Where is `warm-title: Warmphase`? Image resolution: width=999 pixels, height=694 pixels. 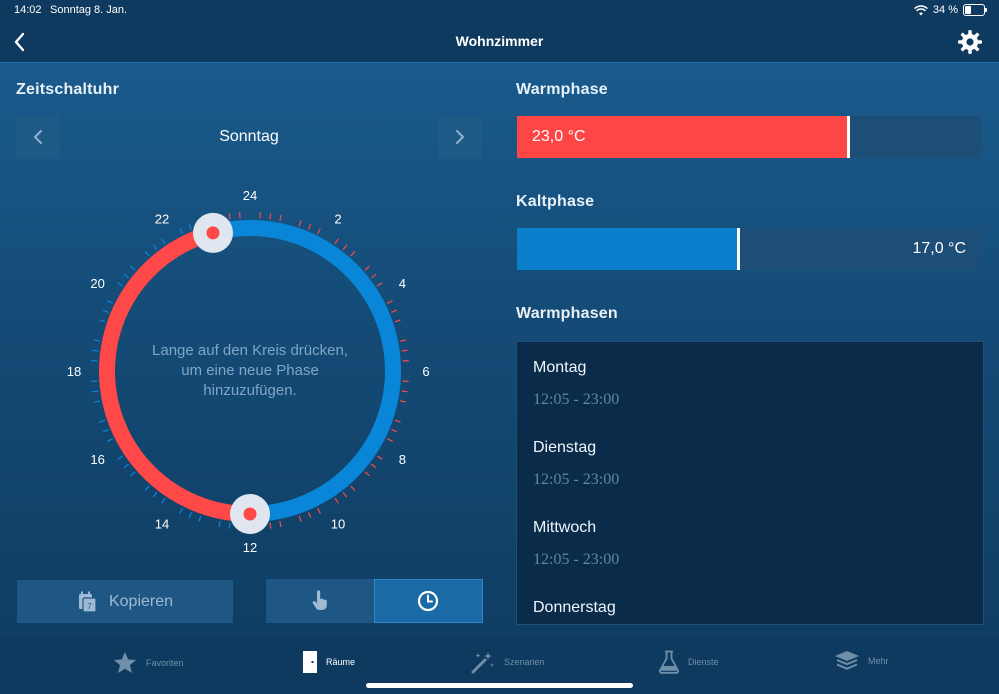
warm-title: Warmphase is located at coordinates (562, 89).